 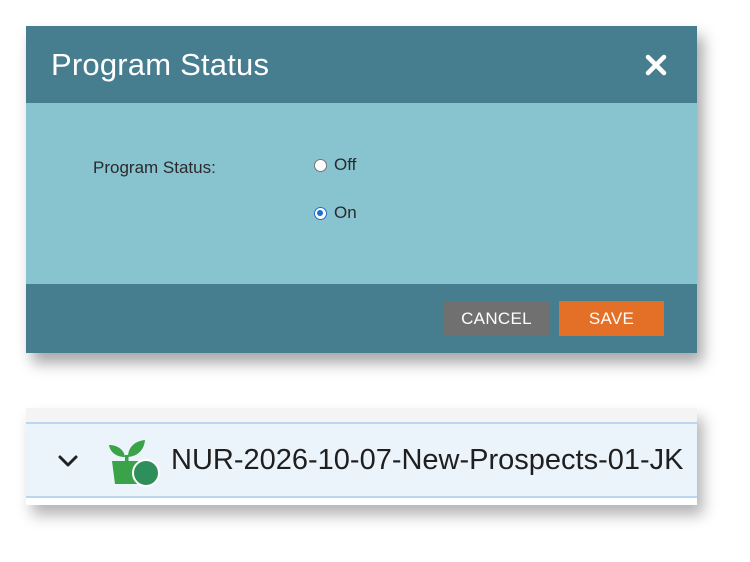 What do you see at coordinates (427, 460) in the screenshot?
I see `program-name: NUR-2026-10-07-New-Prospects-01-JK` at bounding box center [427, 460].